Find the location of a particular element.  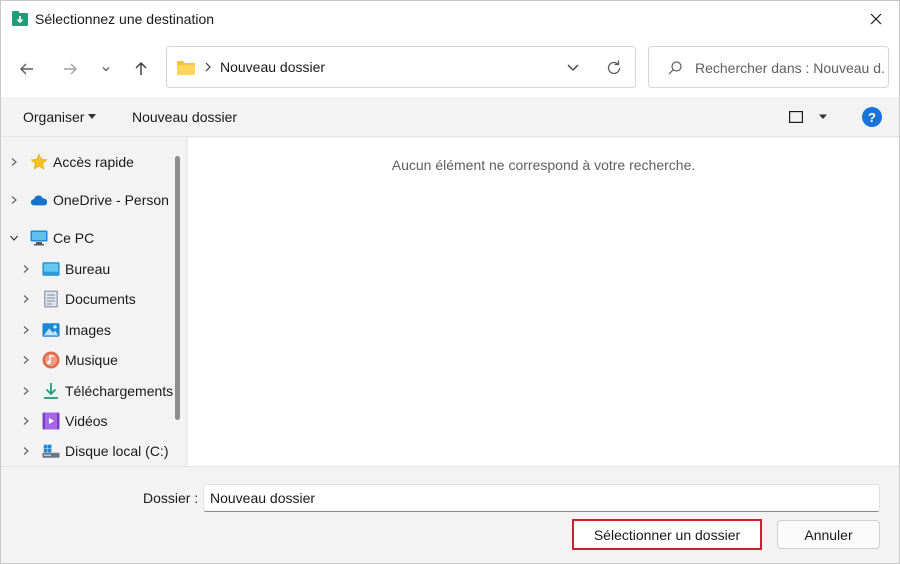

drive-icon is located at coordinates (51, 451).